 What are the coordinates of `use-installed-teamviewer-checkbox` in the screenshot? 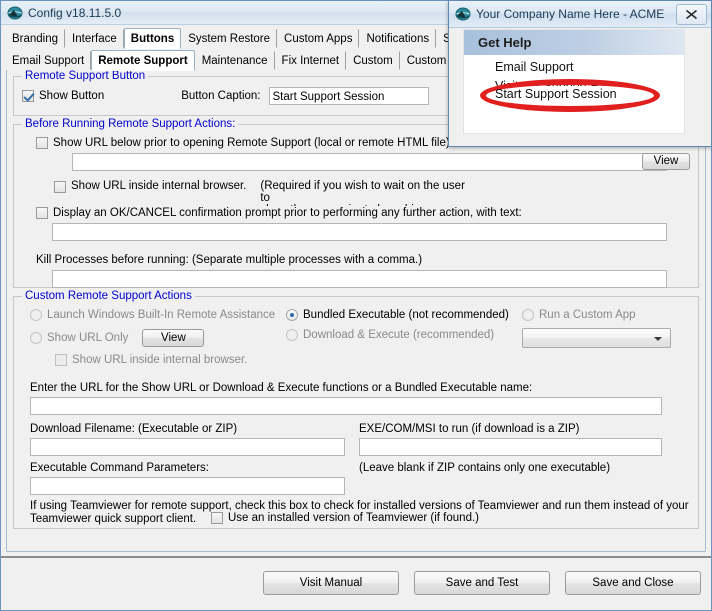 It's located at (217, 518).